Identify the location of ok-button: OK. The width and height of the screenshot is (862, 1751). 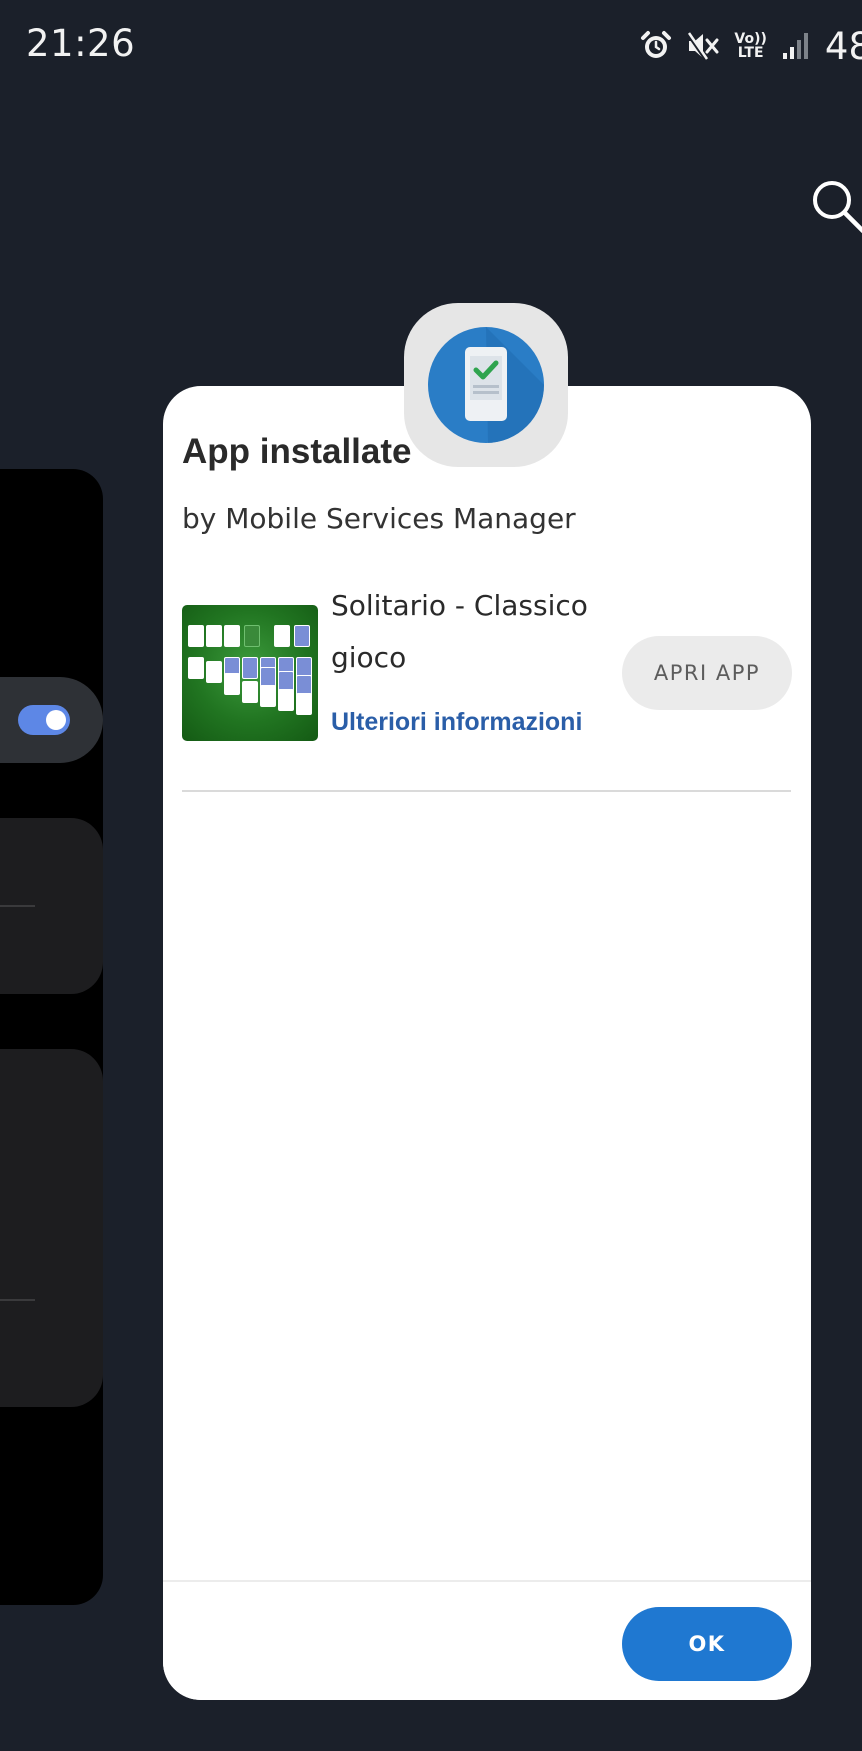
(707, 1644).